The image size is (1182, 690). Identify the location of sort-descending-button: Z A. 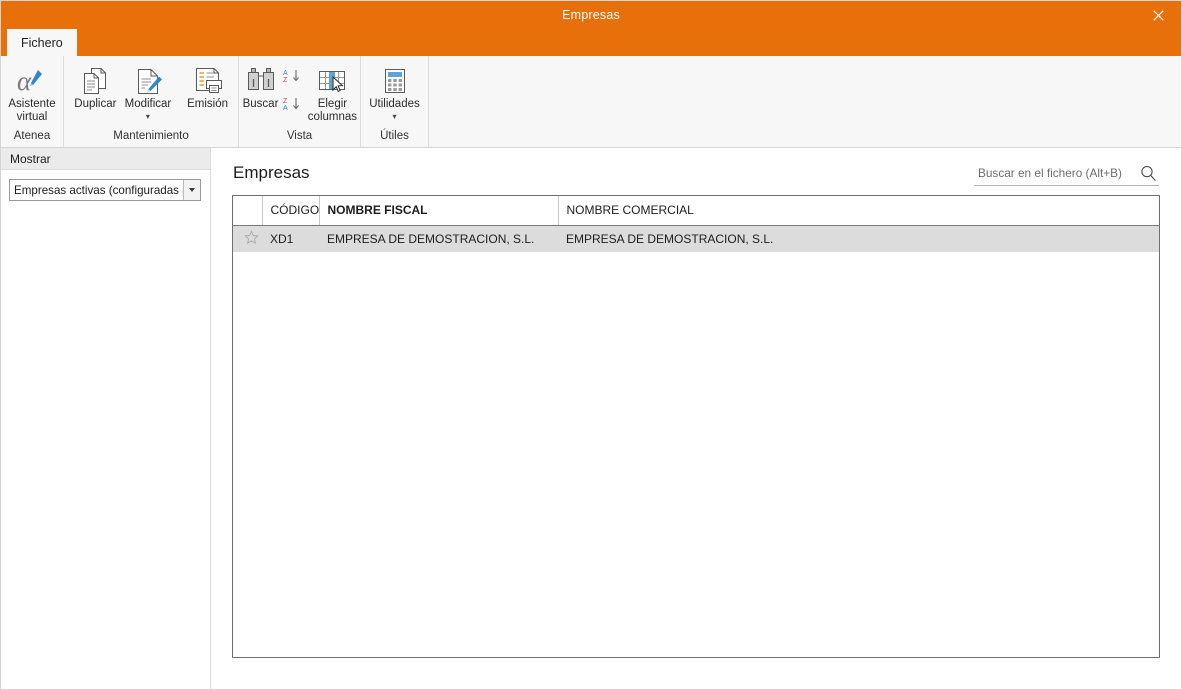
(293, 106).